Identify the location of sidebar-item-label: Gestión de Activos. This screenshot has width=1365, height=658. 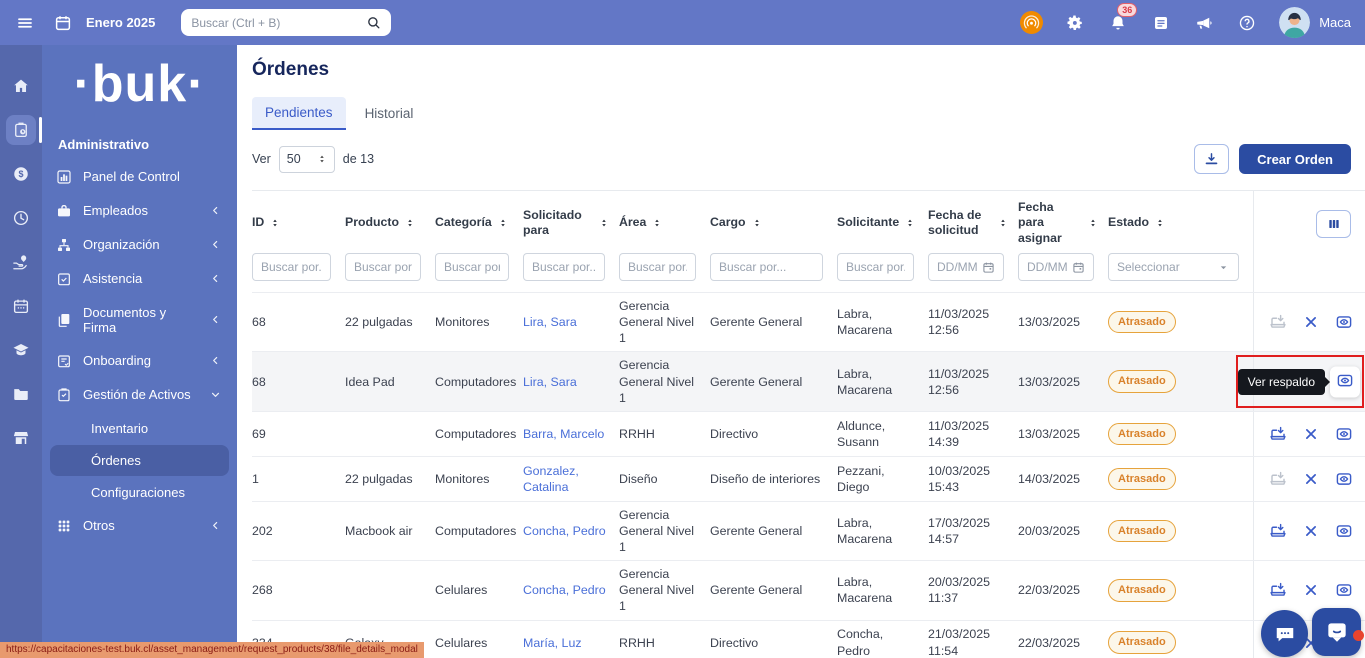
(137, 395).